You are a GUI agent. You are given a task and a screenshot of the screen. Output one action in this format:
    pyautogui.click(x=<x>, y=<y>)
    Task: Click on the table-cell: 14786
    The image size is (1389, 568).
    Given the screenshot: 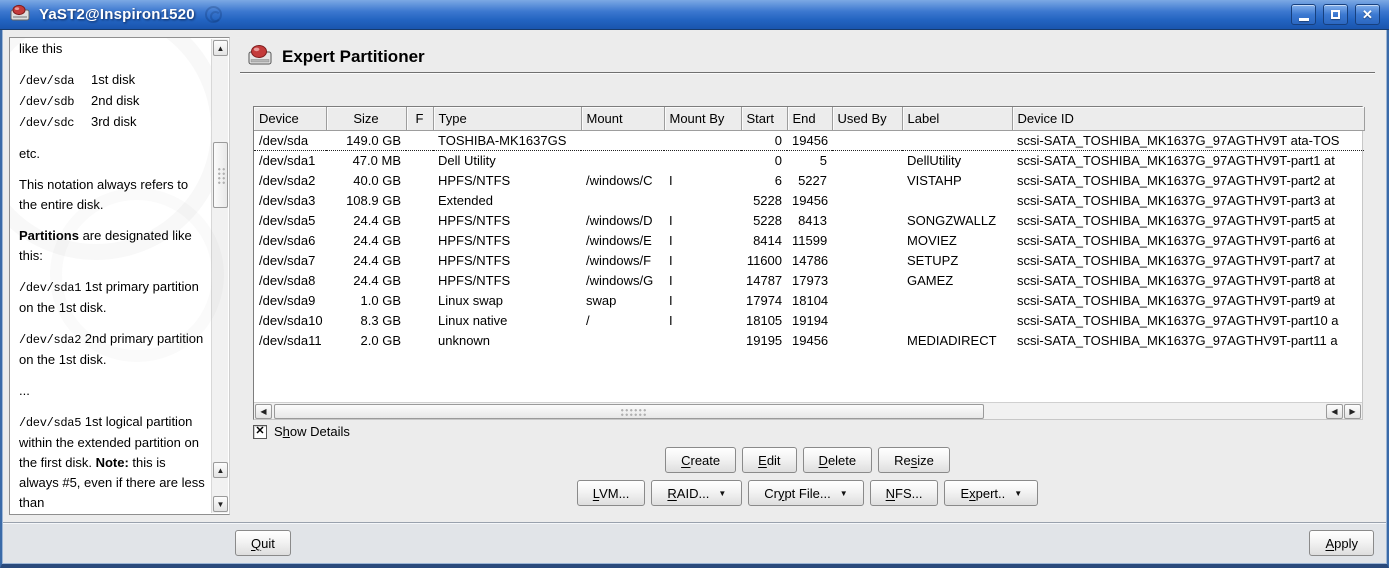 What is the action you would take?
    pyautogui.click(x=809, y=260)
    